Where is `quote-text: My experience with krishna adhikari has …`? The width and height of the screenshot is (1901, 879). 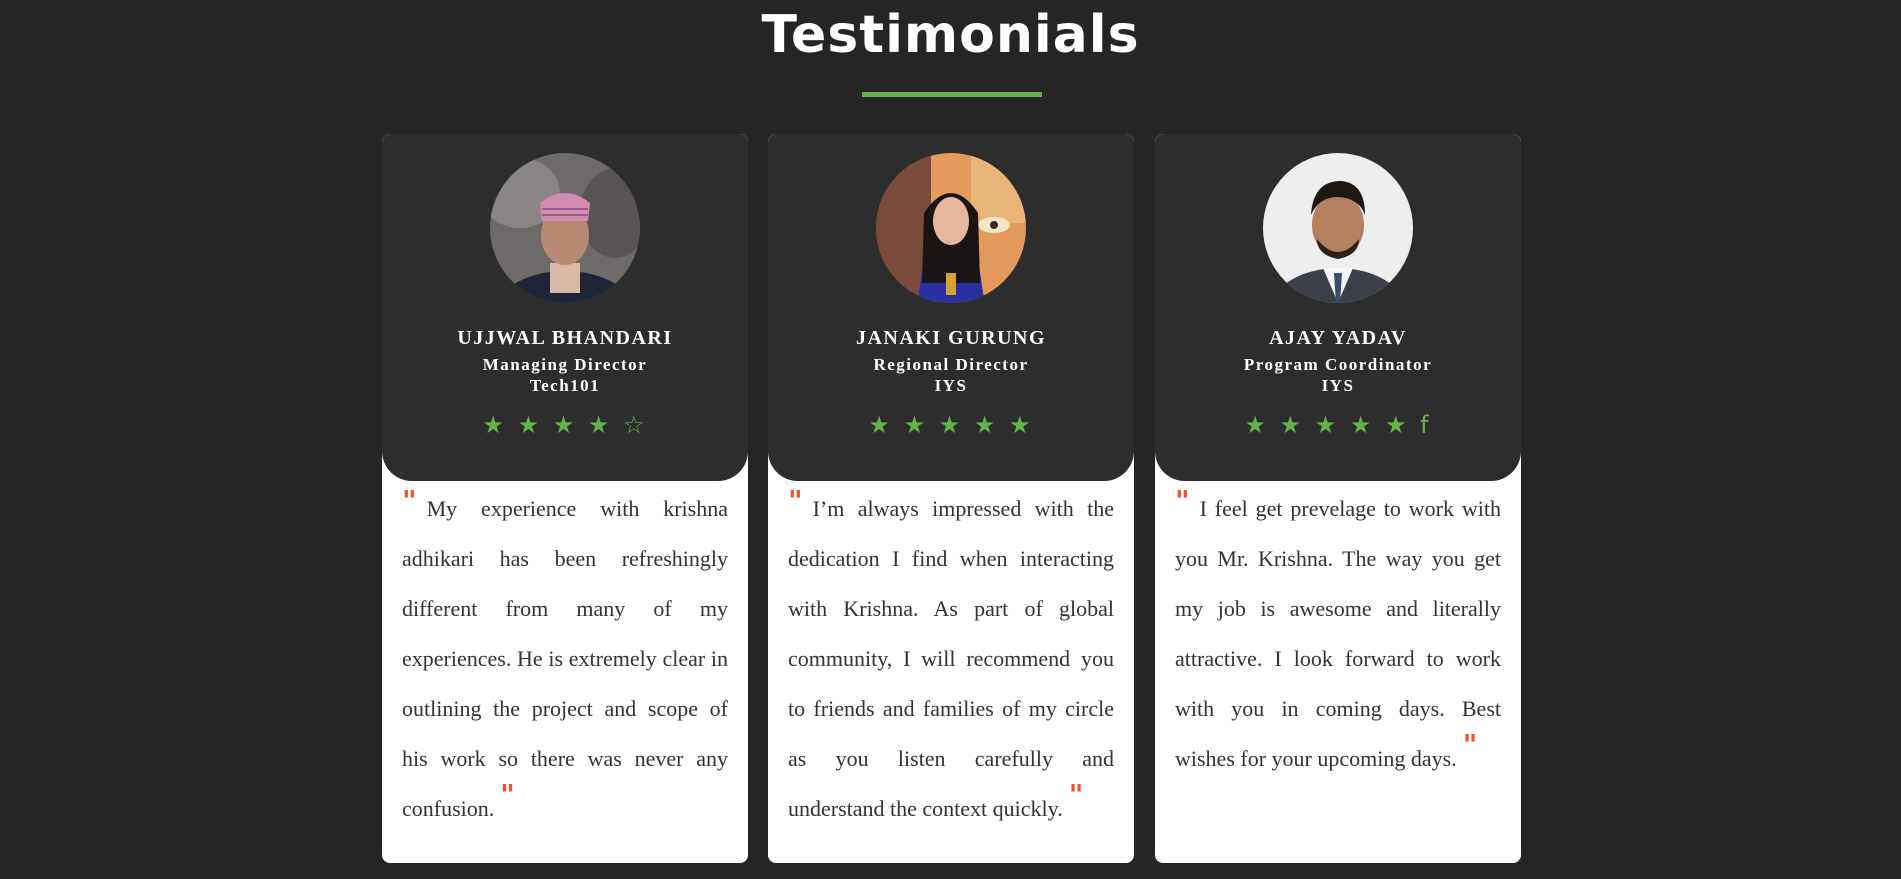 quote-text: My experience with krishna adhikari has … is located at coordinates (565, 658).